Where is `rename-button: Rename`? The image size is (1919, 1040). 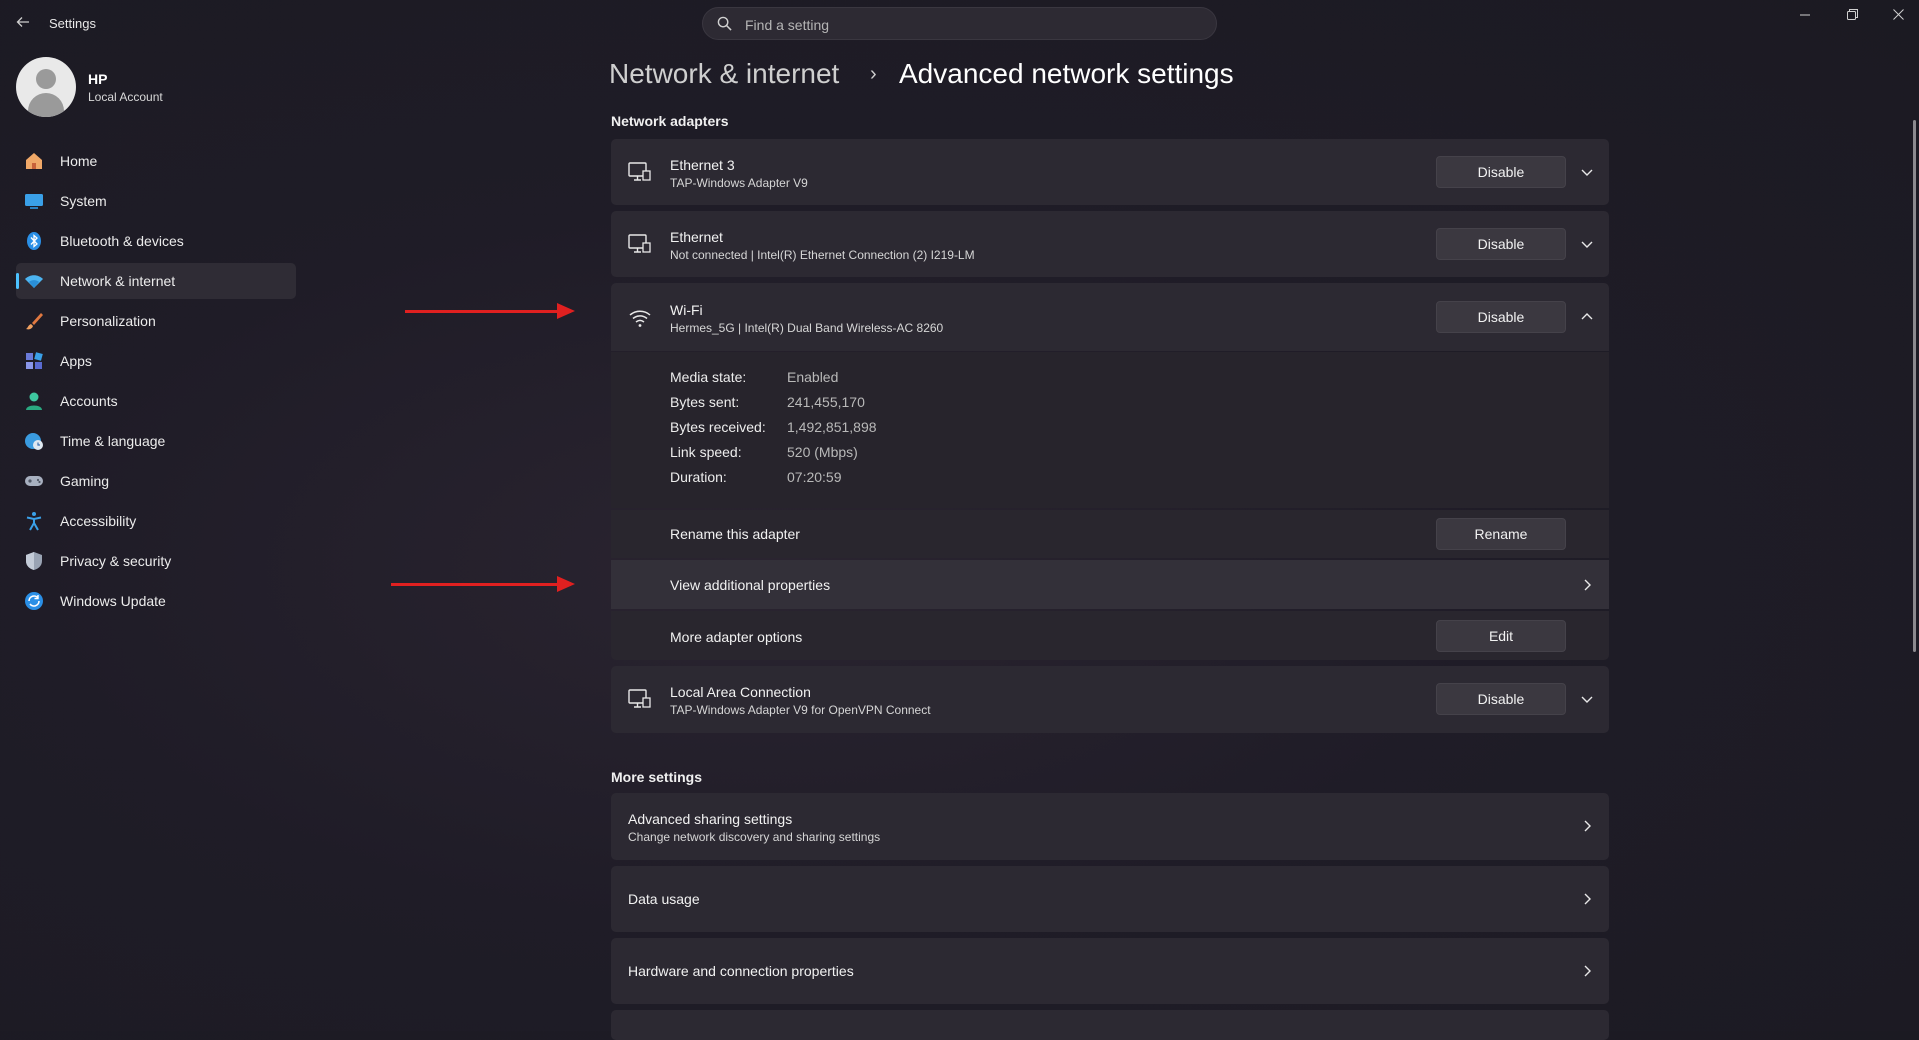
rename-button: Rename is located at coordinates (1501, 534).